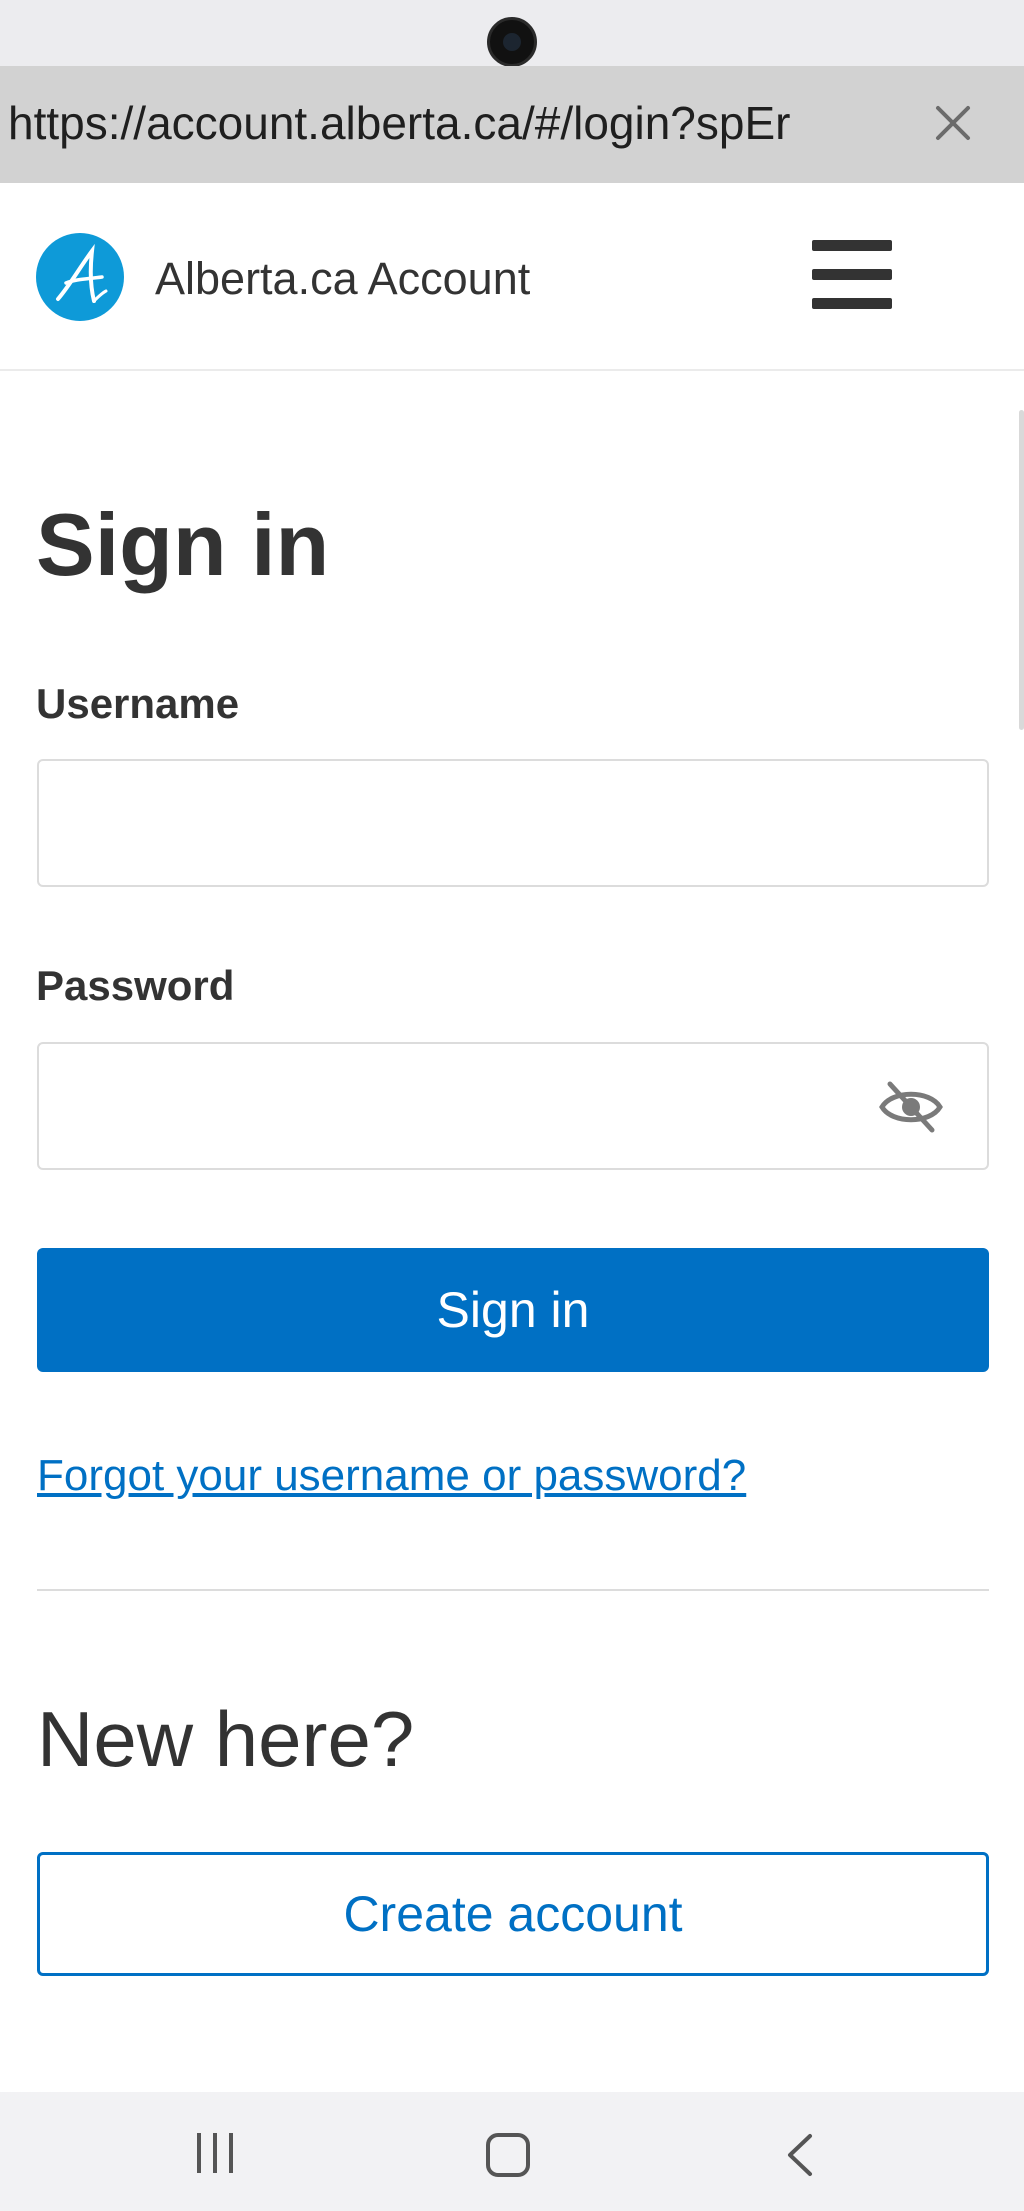 This screenshot has width=1024, height=2211. I want to click on sign-in-button: Sign in, so click(513, 1310).